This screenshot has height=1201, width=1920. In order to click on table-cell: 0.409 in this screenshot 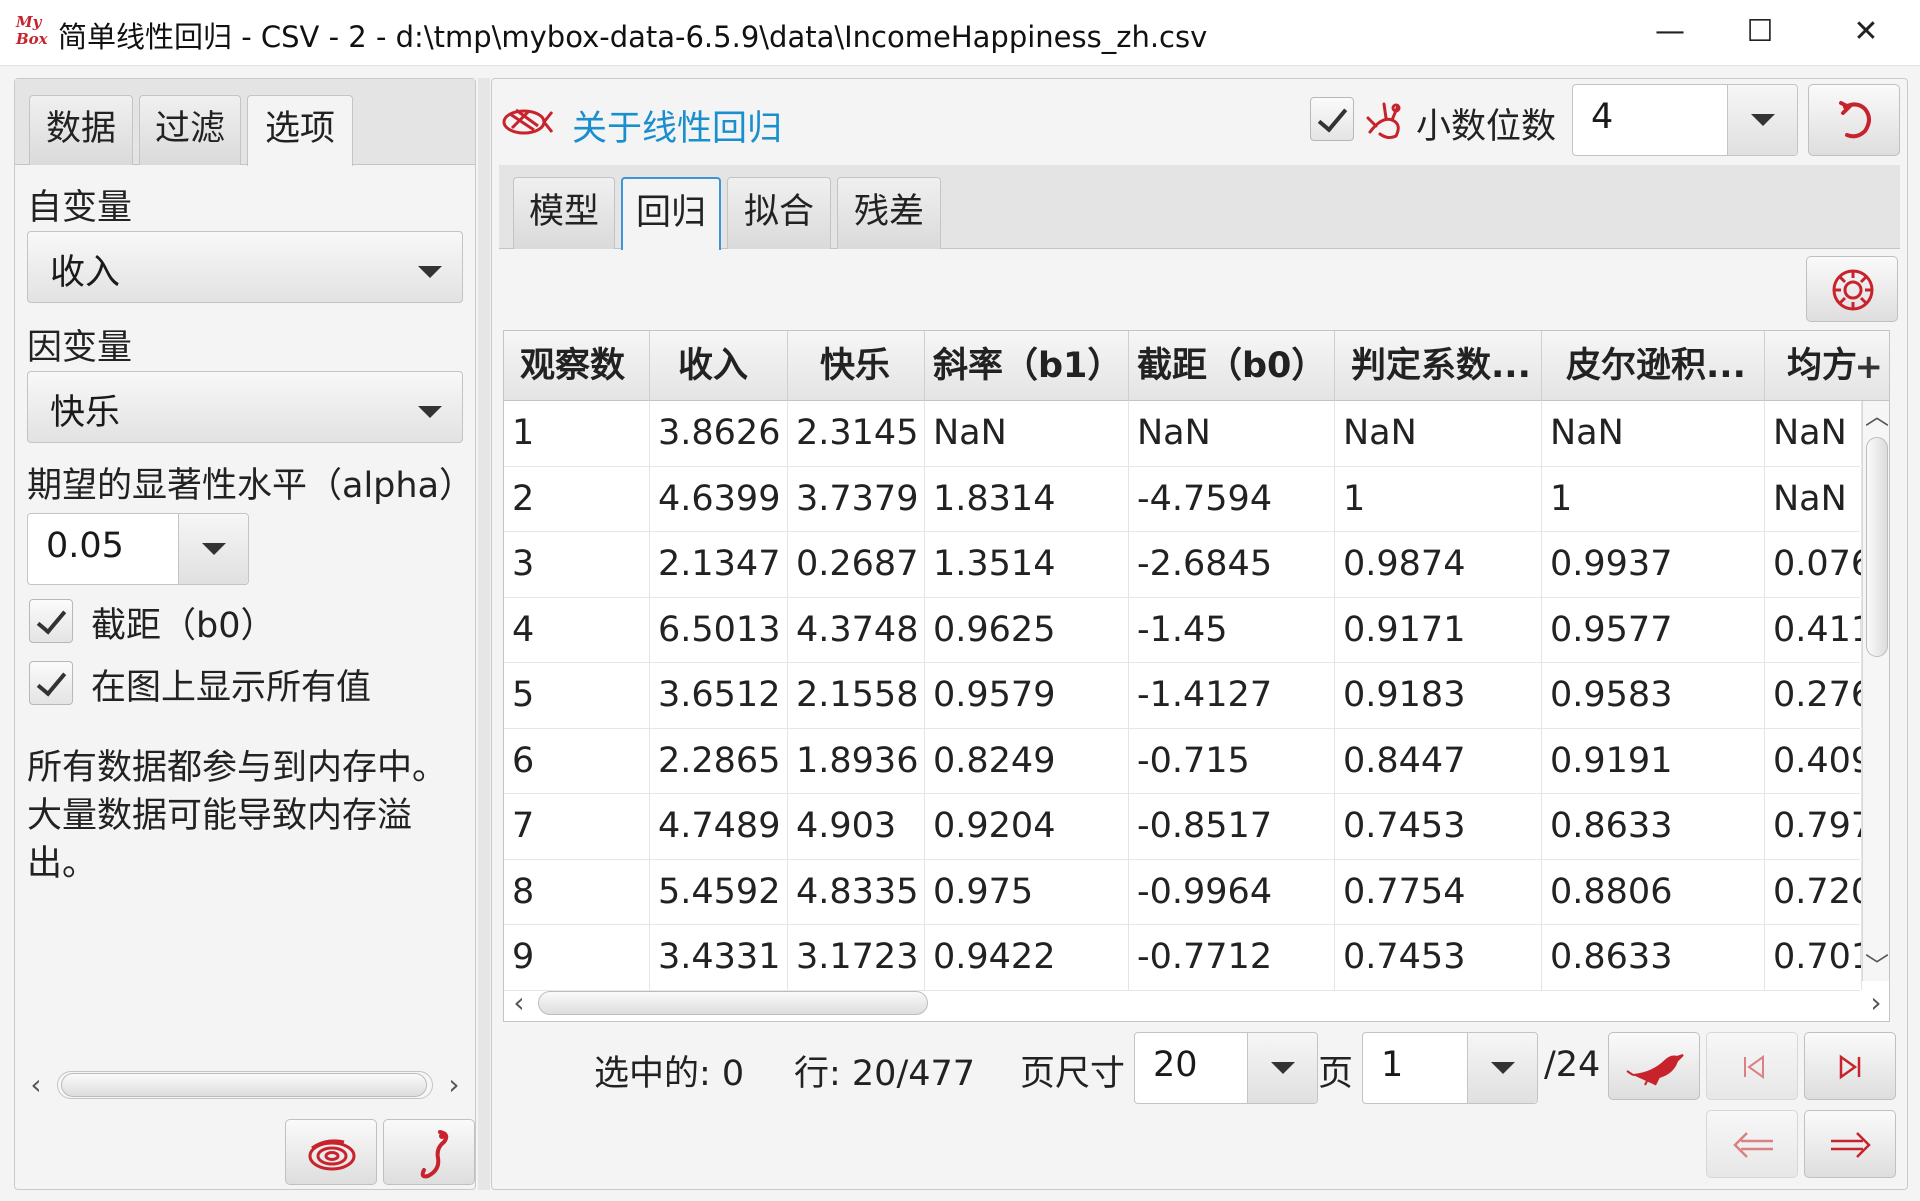, I will do `click(1813, 761)`.